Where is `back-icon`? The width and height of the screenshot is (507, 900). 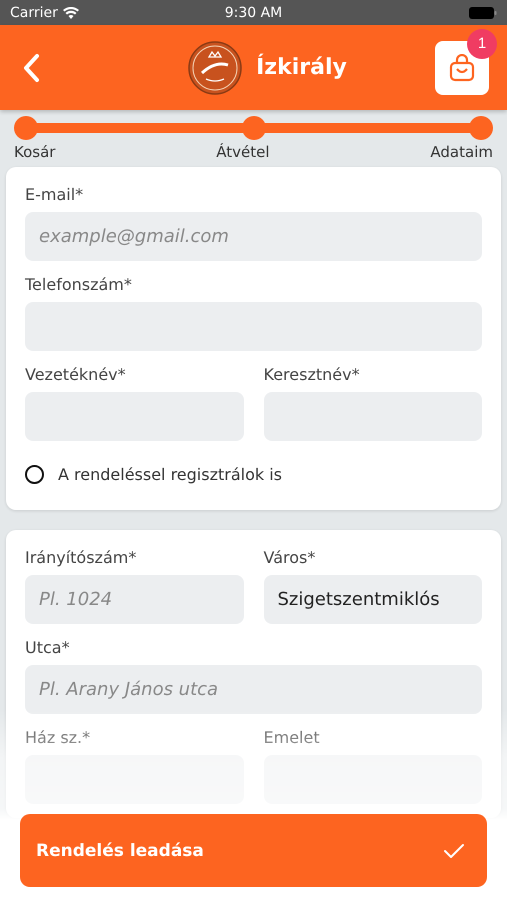 back-icon is located at coordinates (31, 67).